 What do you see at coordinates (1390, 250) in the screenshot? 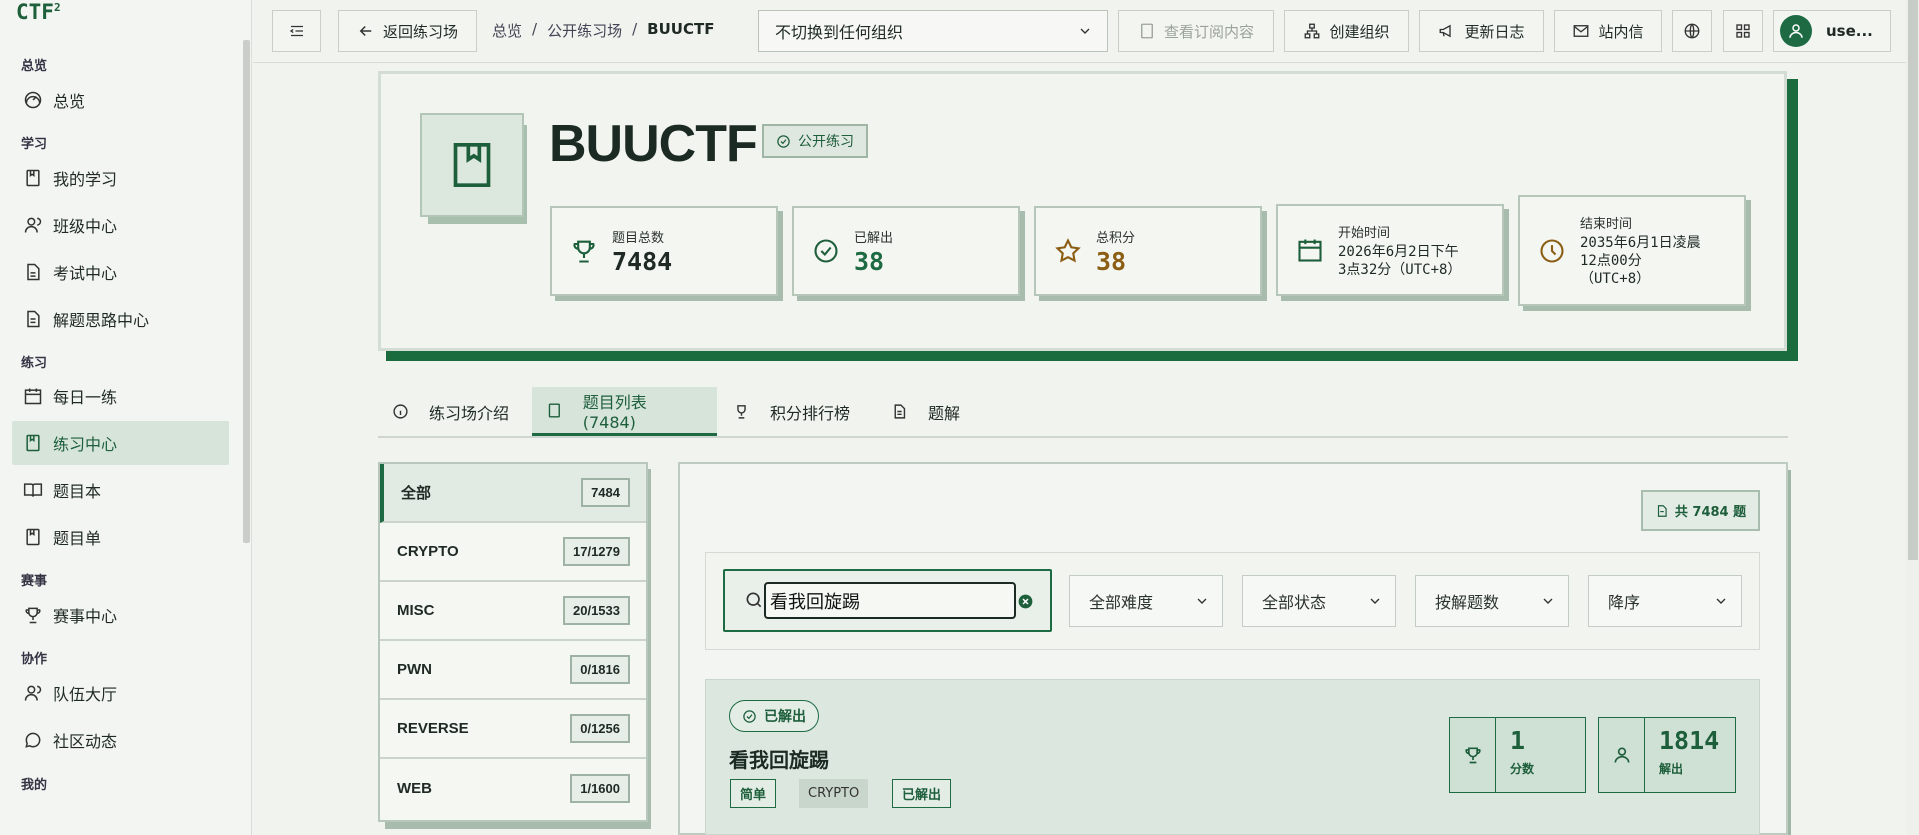
I see `stat-start-time: 开始时间 2026年6月2日下午 3点32分（UTC+8）` at bounding box center [1390, 250].